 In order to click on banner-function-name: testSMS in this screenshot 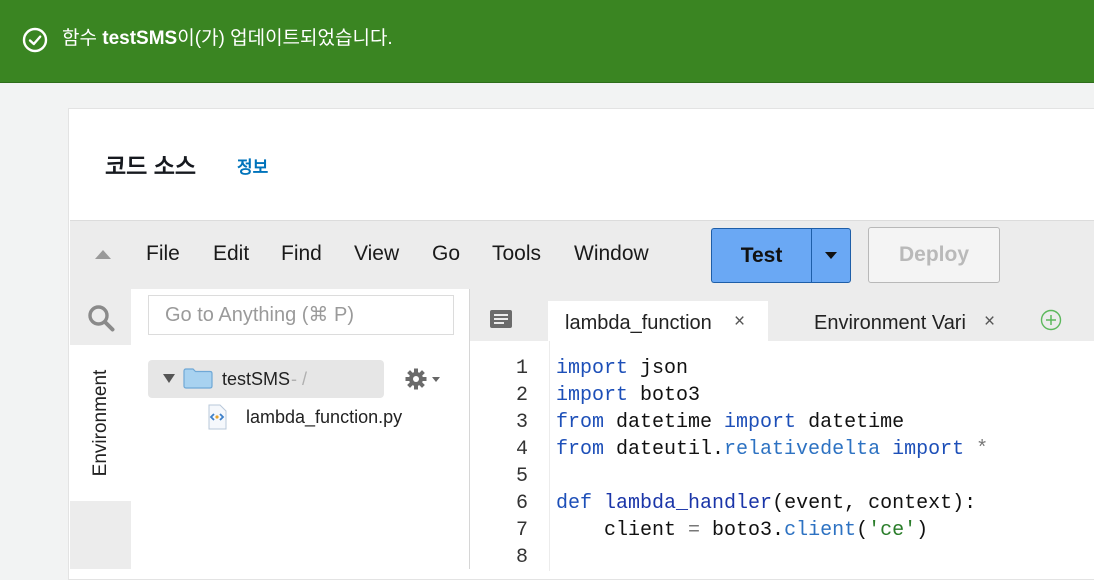, I will do `click(140, 38)`.